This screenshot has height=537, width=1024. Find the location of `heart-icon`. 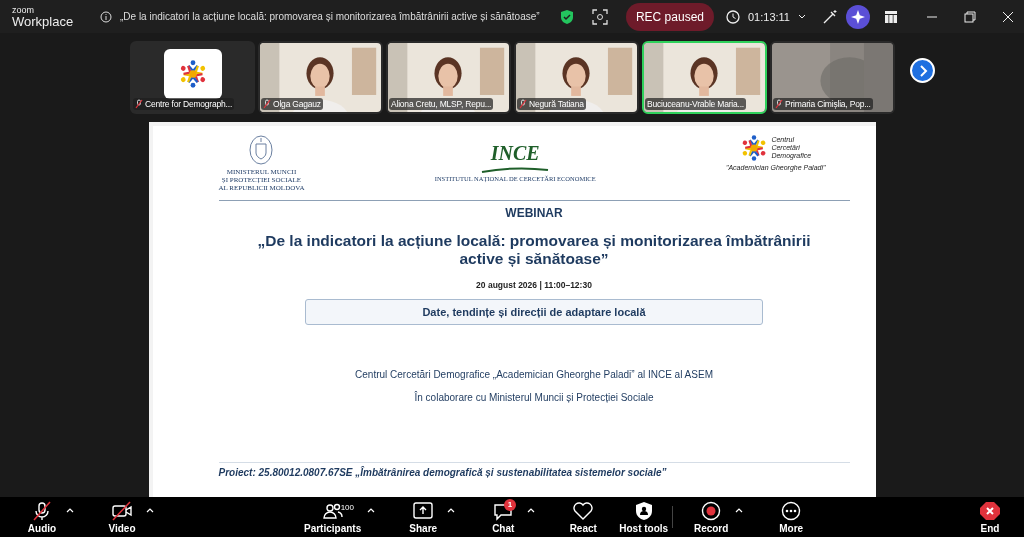

heart-icon is located at coordinates (583, 510).